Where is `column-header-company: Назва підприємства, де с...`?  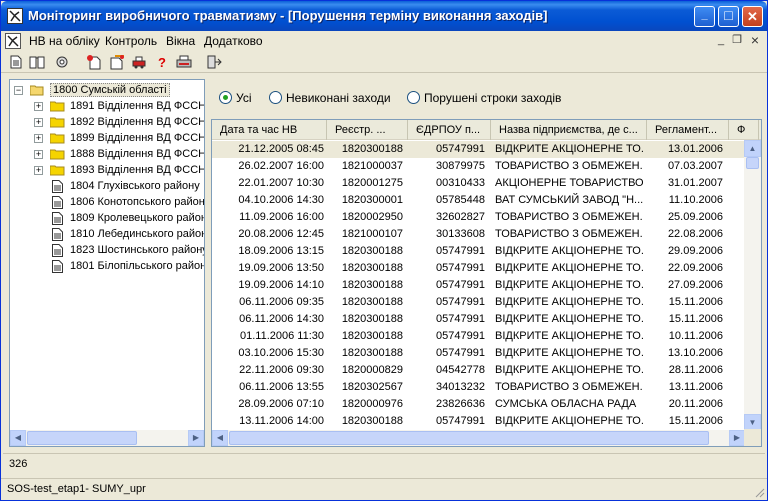 column-header-company: Назва підприємства, де с... is located at coordinates (569, 130).